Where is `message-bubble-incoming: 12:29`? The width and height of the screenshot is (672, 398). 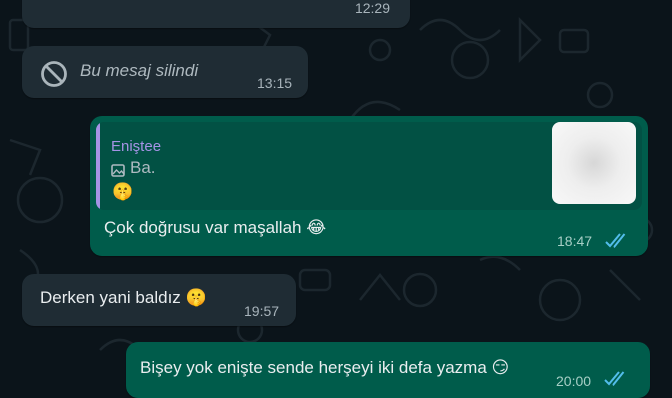
message-bubble-incoming: 12:29 is located at coordinates (216, 14).